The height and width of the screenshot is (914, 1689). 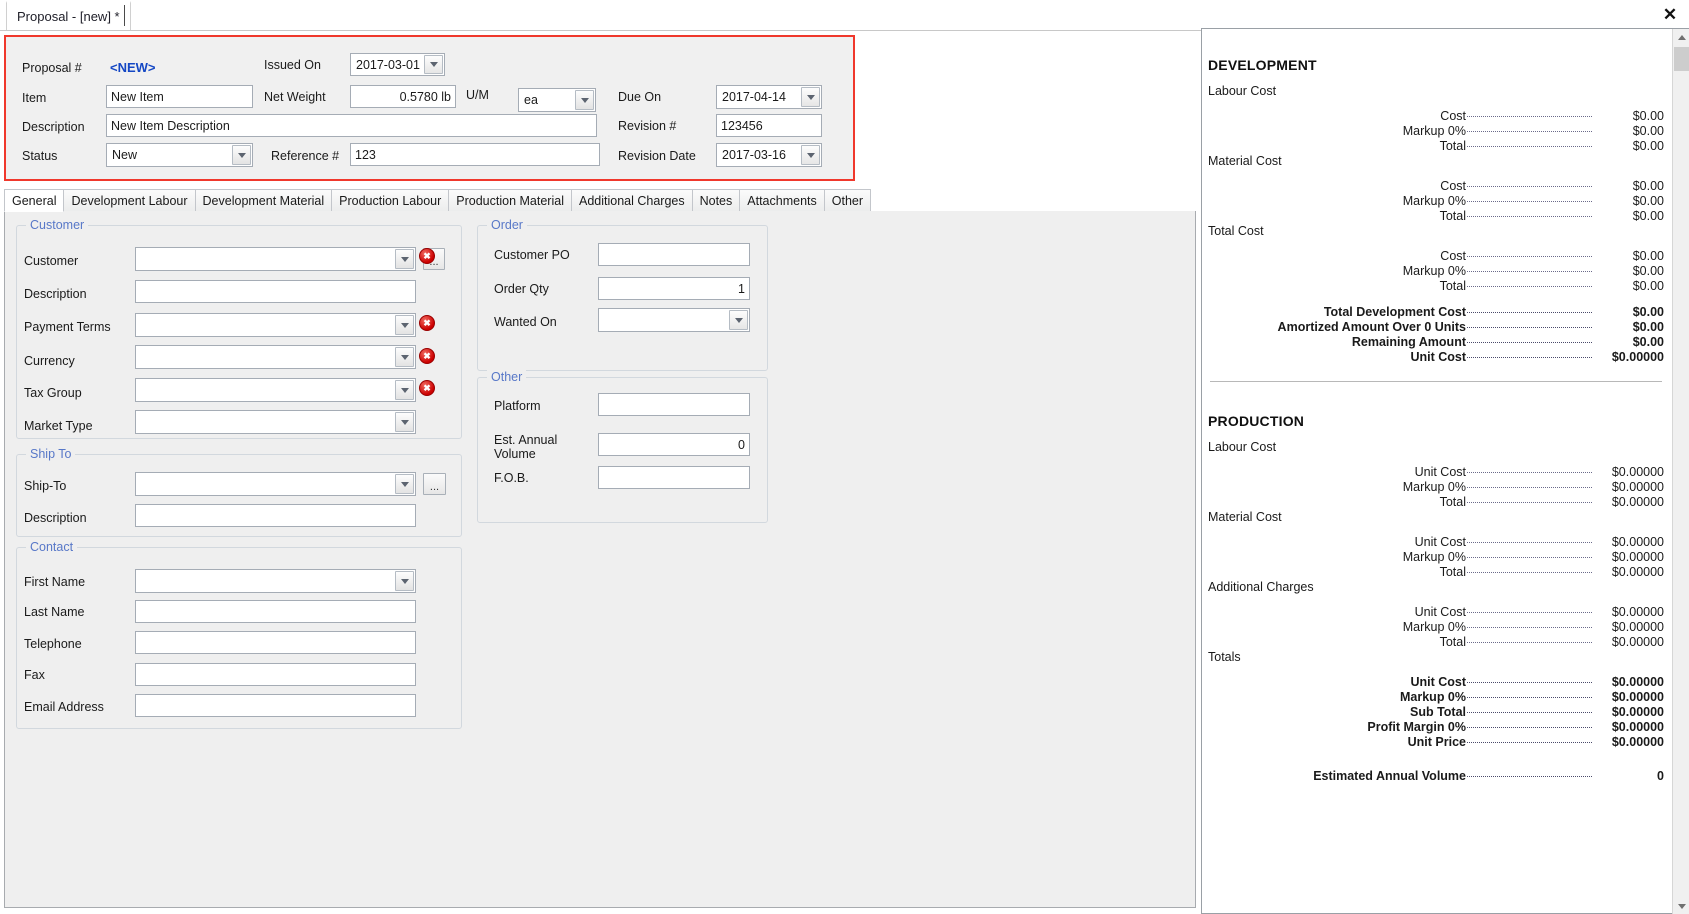 I want to click on tab-other: Other, so click(x=847, y=200).